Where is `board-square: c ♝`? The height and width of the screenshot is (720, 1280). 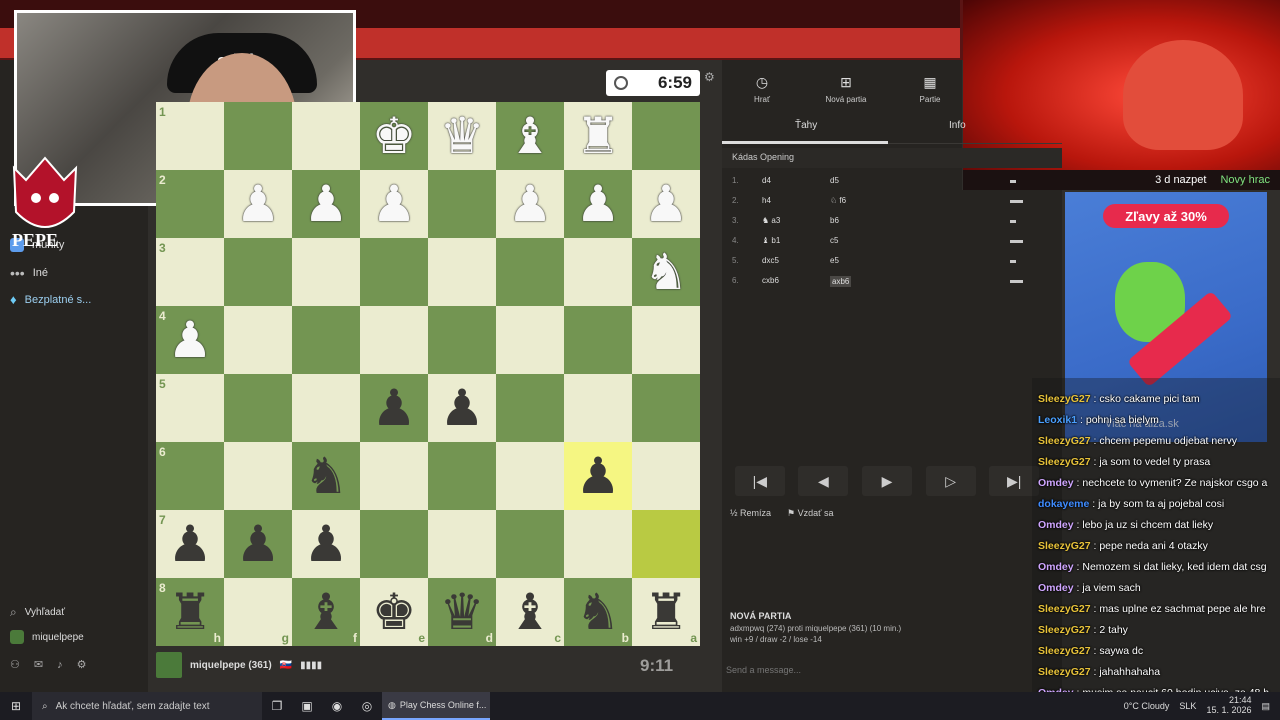 board-square: c ♝ is located at coordinates (530, 612).